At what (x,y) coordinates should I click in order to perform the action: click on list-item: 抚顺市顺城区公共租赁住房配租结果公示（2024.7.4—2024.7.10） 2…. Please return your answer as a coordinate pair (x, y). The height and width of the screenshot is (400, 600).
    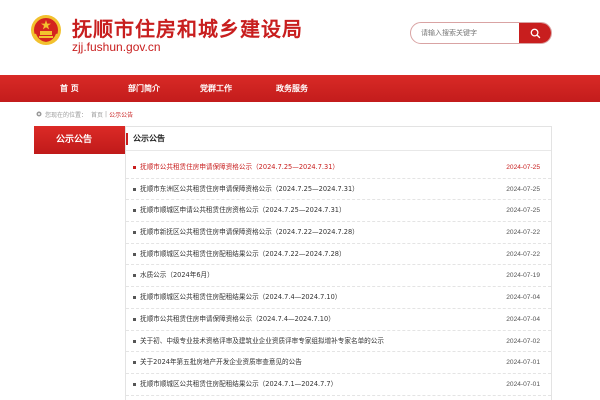
    Looking at the image, I should click on (338, 298).